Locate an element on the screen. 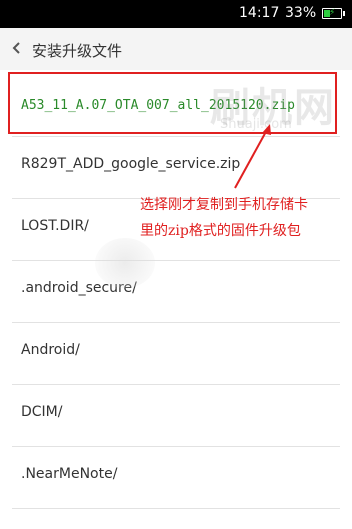 The width and height of the screenshot is (352, 529). file-name: R829T_ADD_google_service.zip is located at coordinates (131, 164).